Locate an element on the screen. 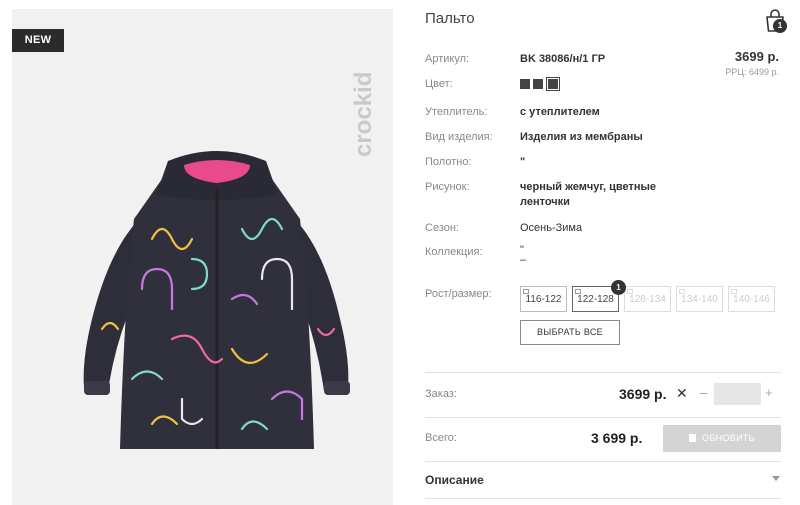 This screenshot has width=800, height=505. size-option-label: 140-146 is located at coordinates (751, 299).